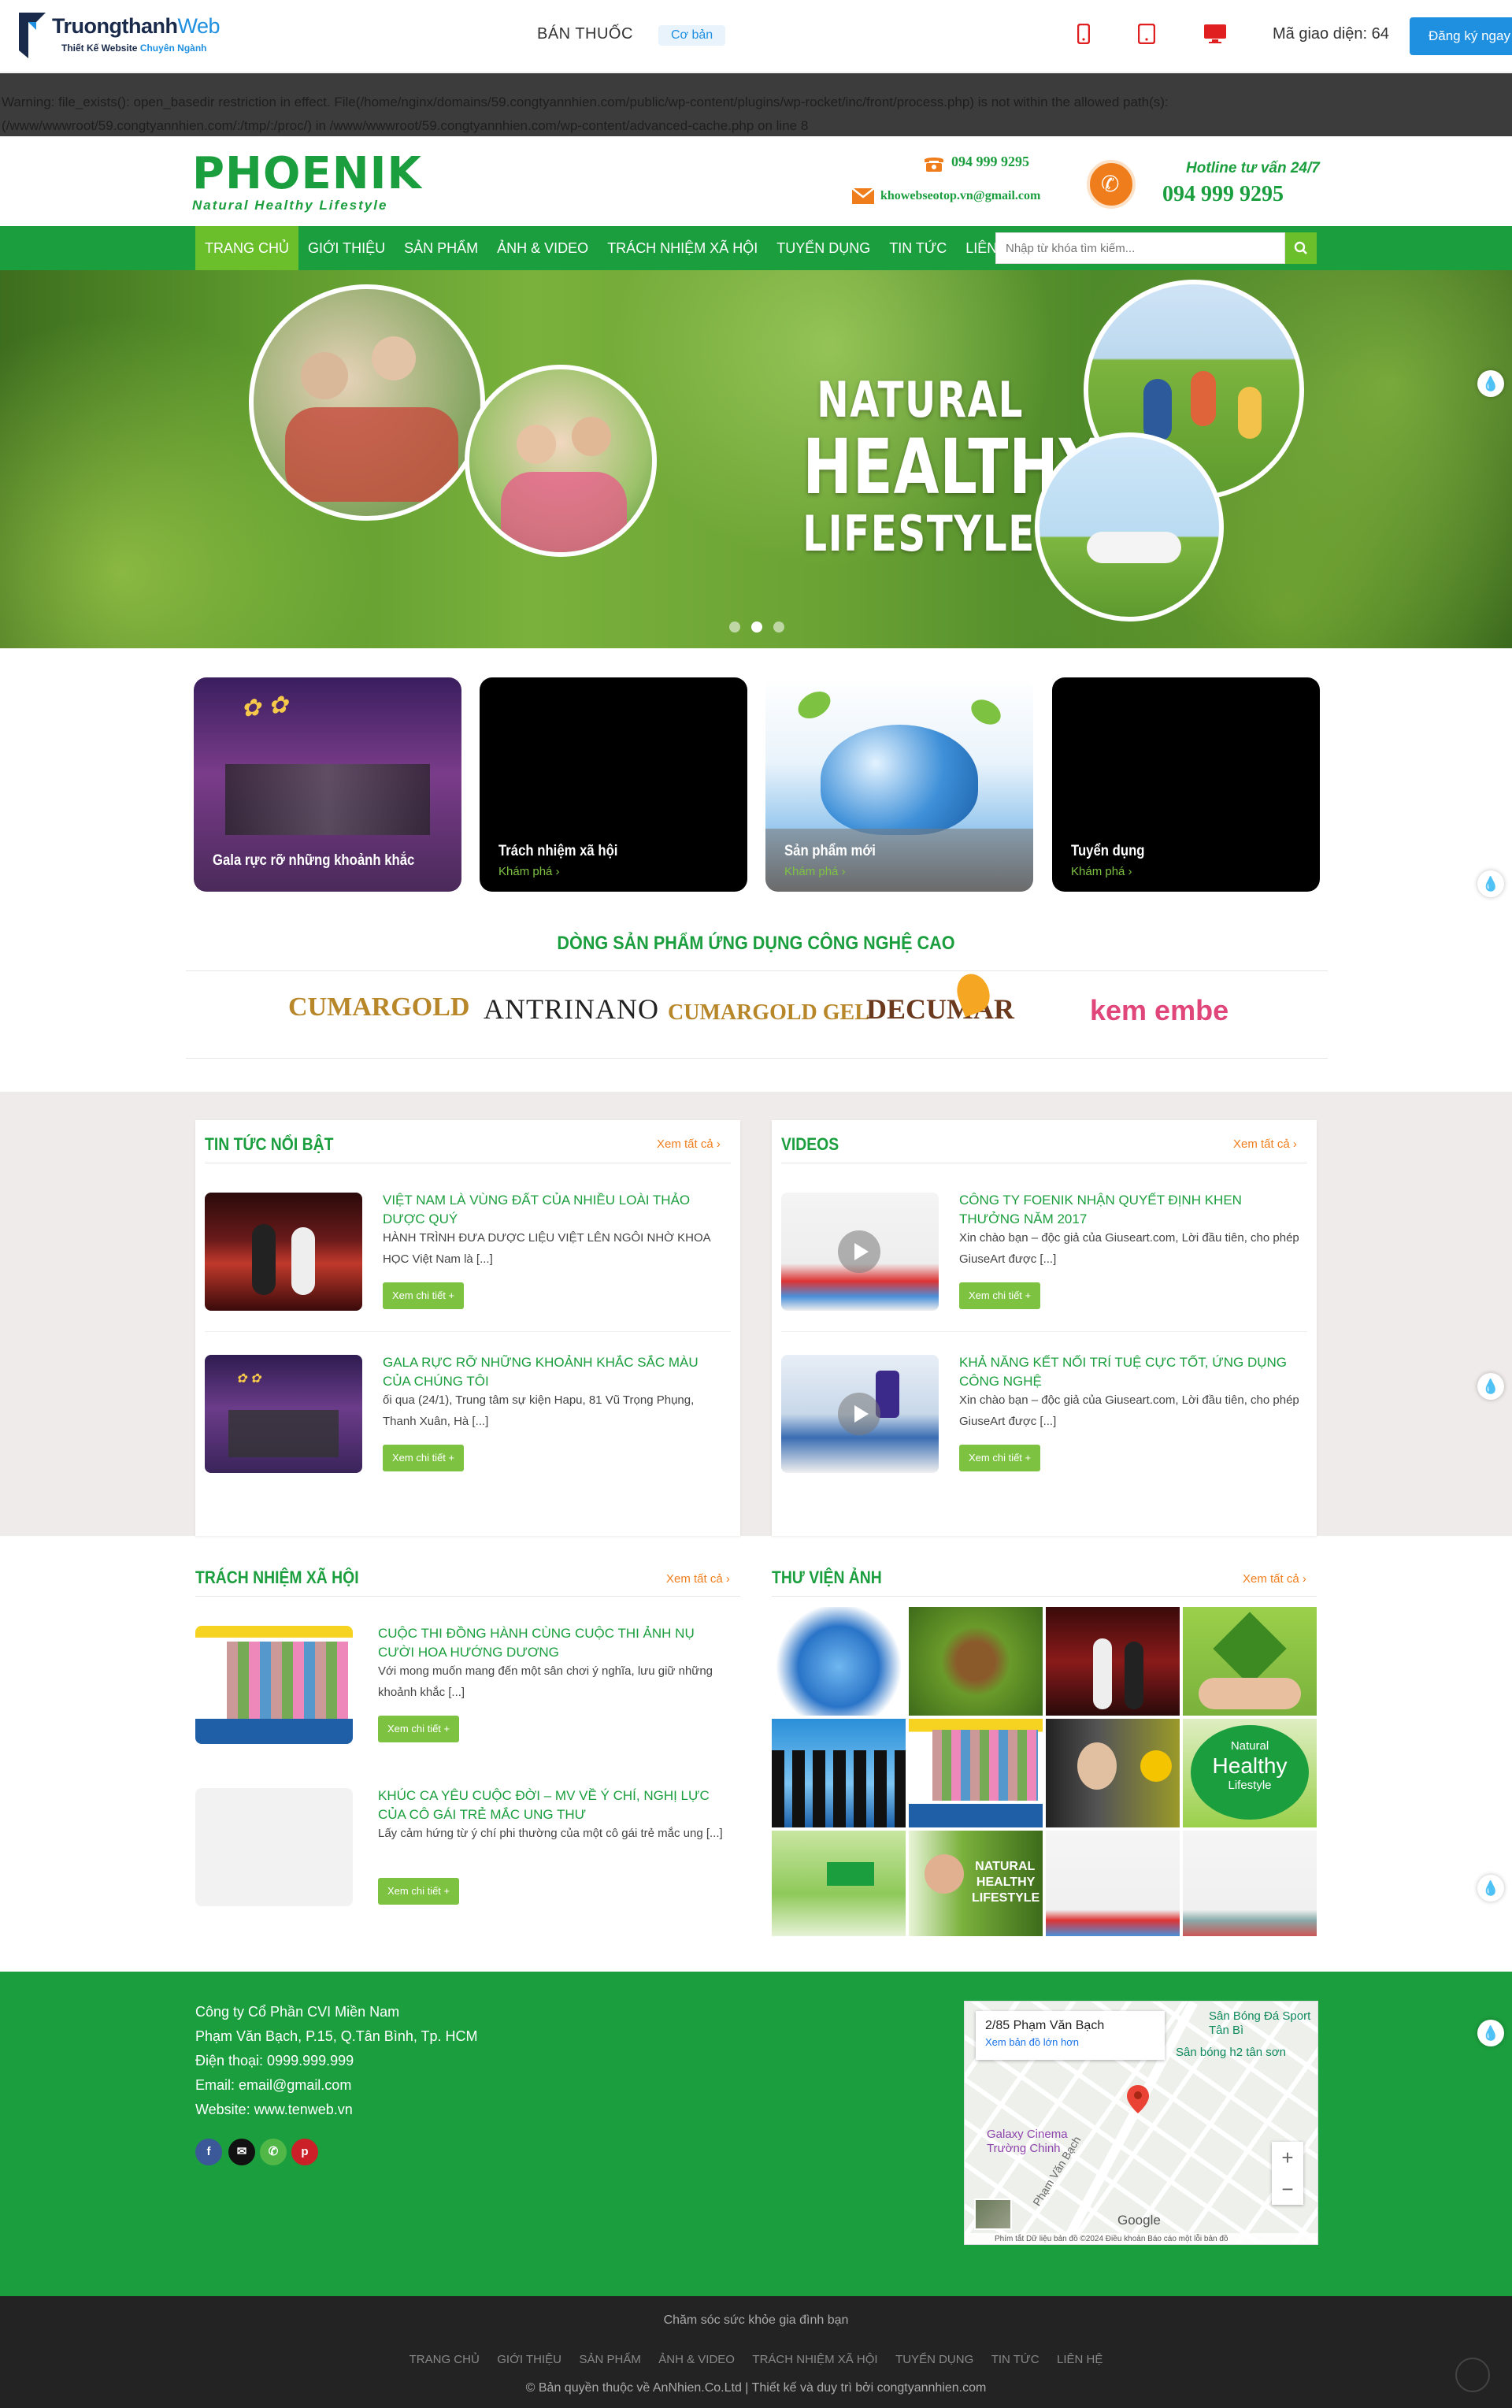 This screenshot has width=1512, height=2408. What do you see at coordinates (1250, 1773) in the screenshot?
I see `gallery-image: Natural Healthy Lifestyle` at bounding box center [1250, 1773].